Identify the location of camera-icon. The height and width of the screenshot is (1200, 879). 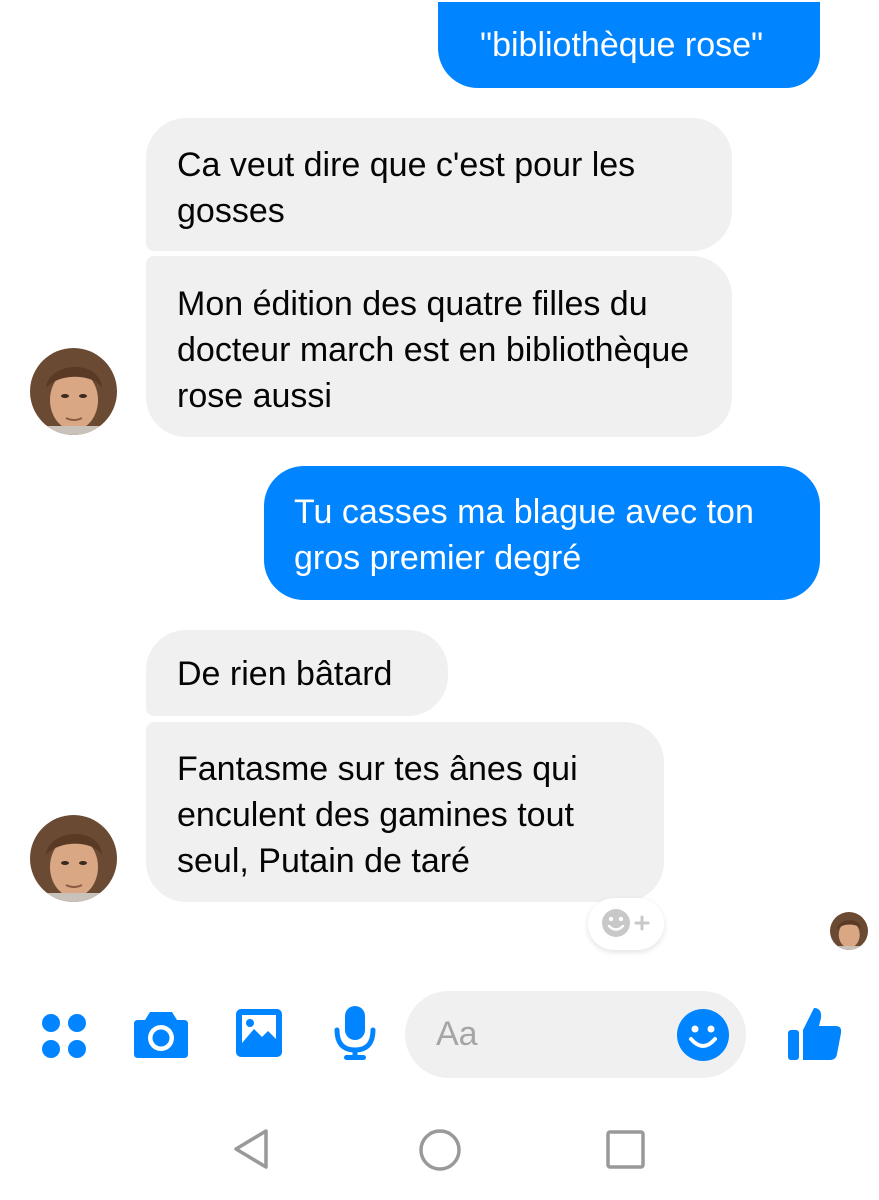
(161, 1035).